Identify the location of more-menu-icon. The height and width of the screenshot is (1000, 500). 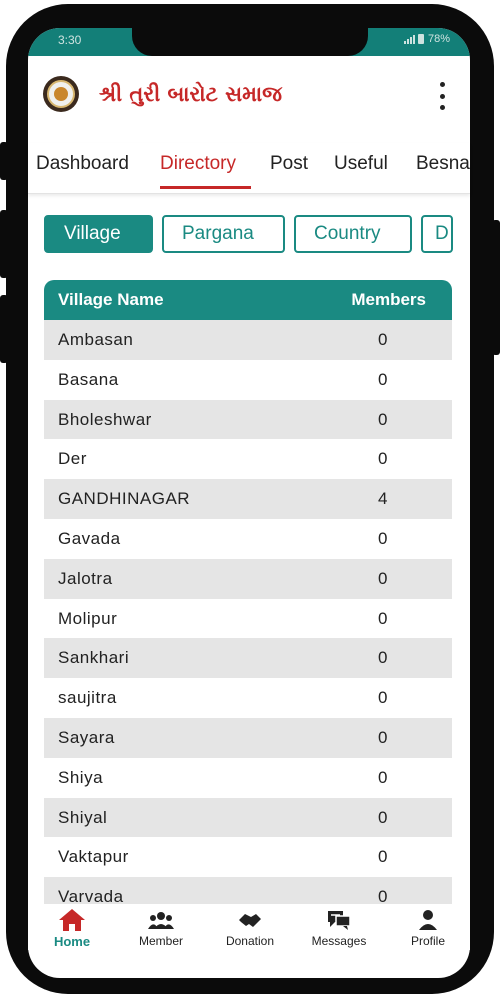
(442, 96).